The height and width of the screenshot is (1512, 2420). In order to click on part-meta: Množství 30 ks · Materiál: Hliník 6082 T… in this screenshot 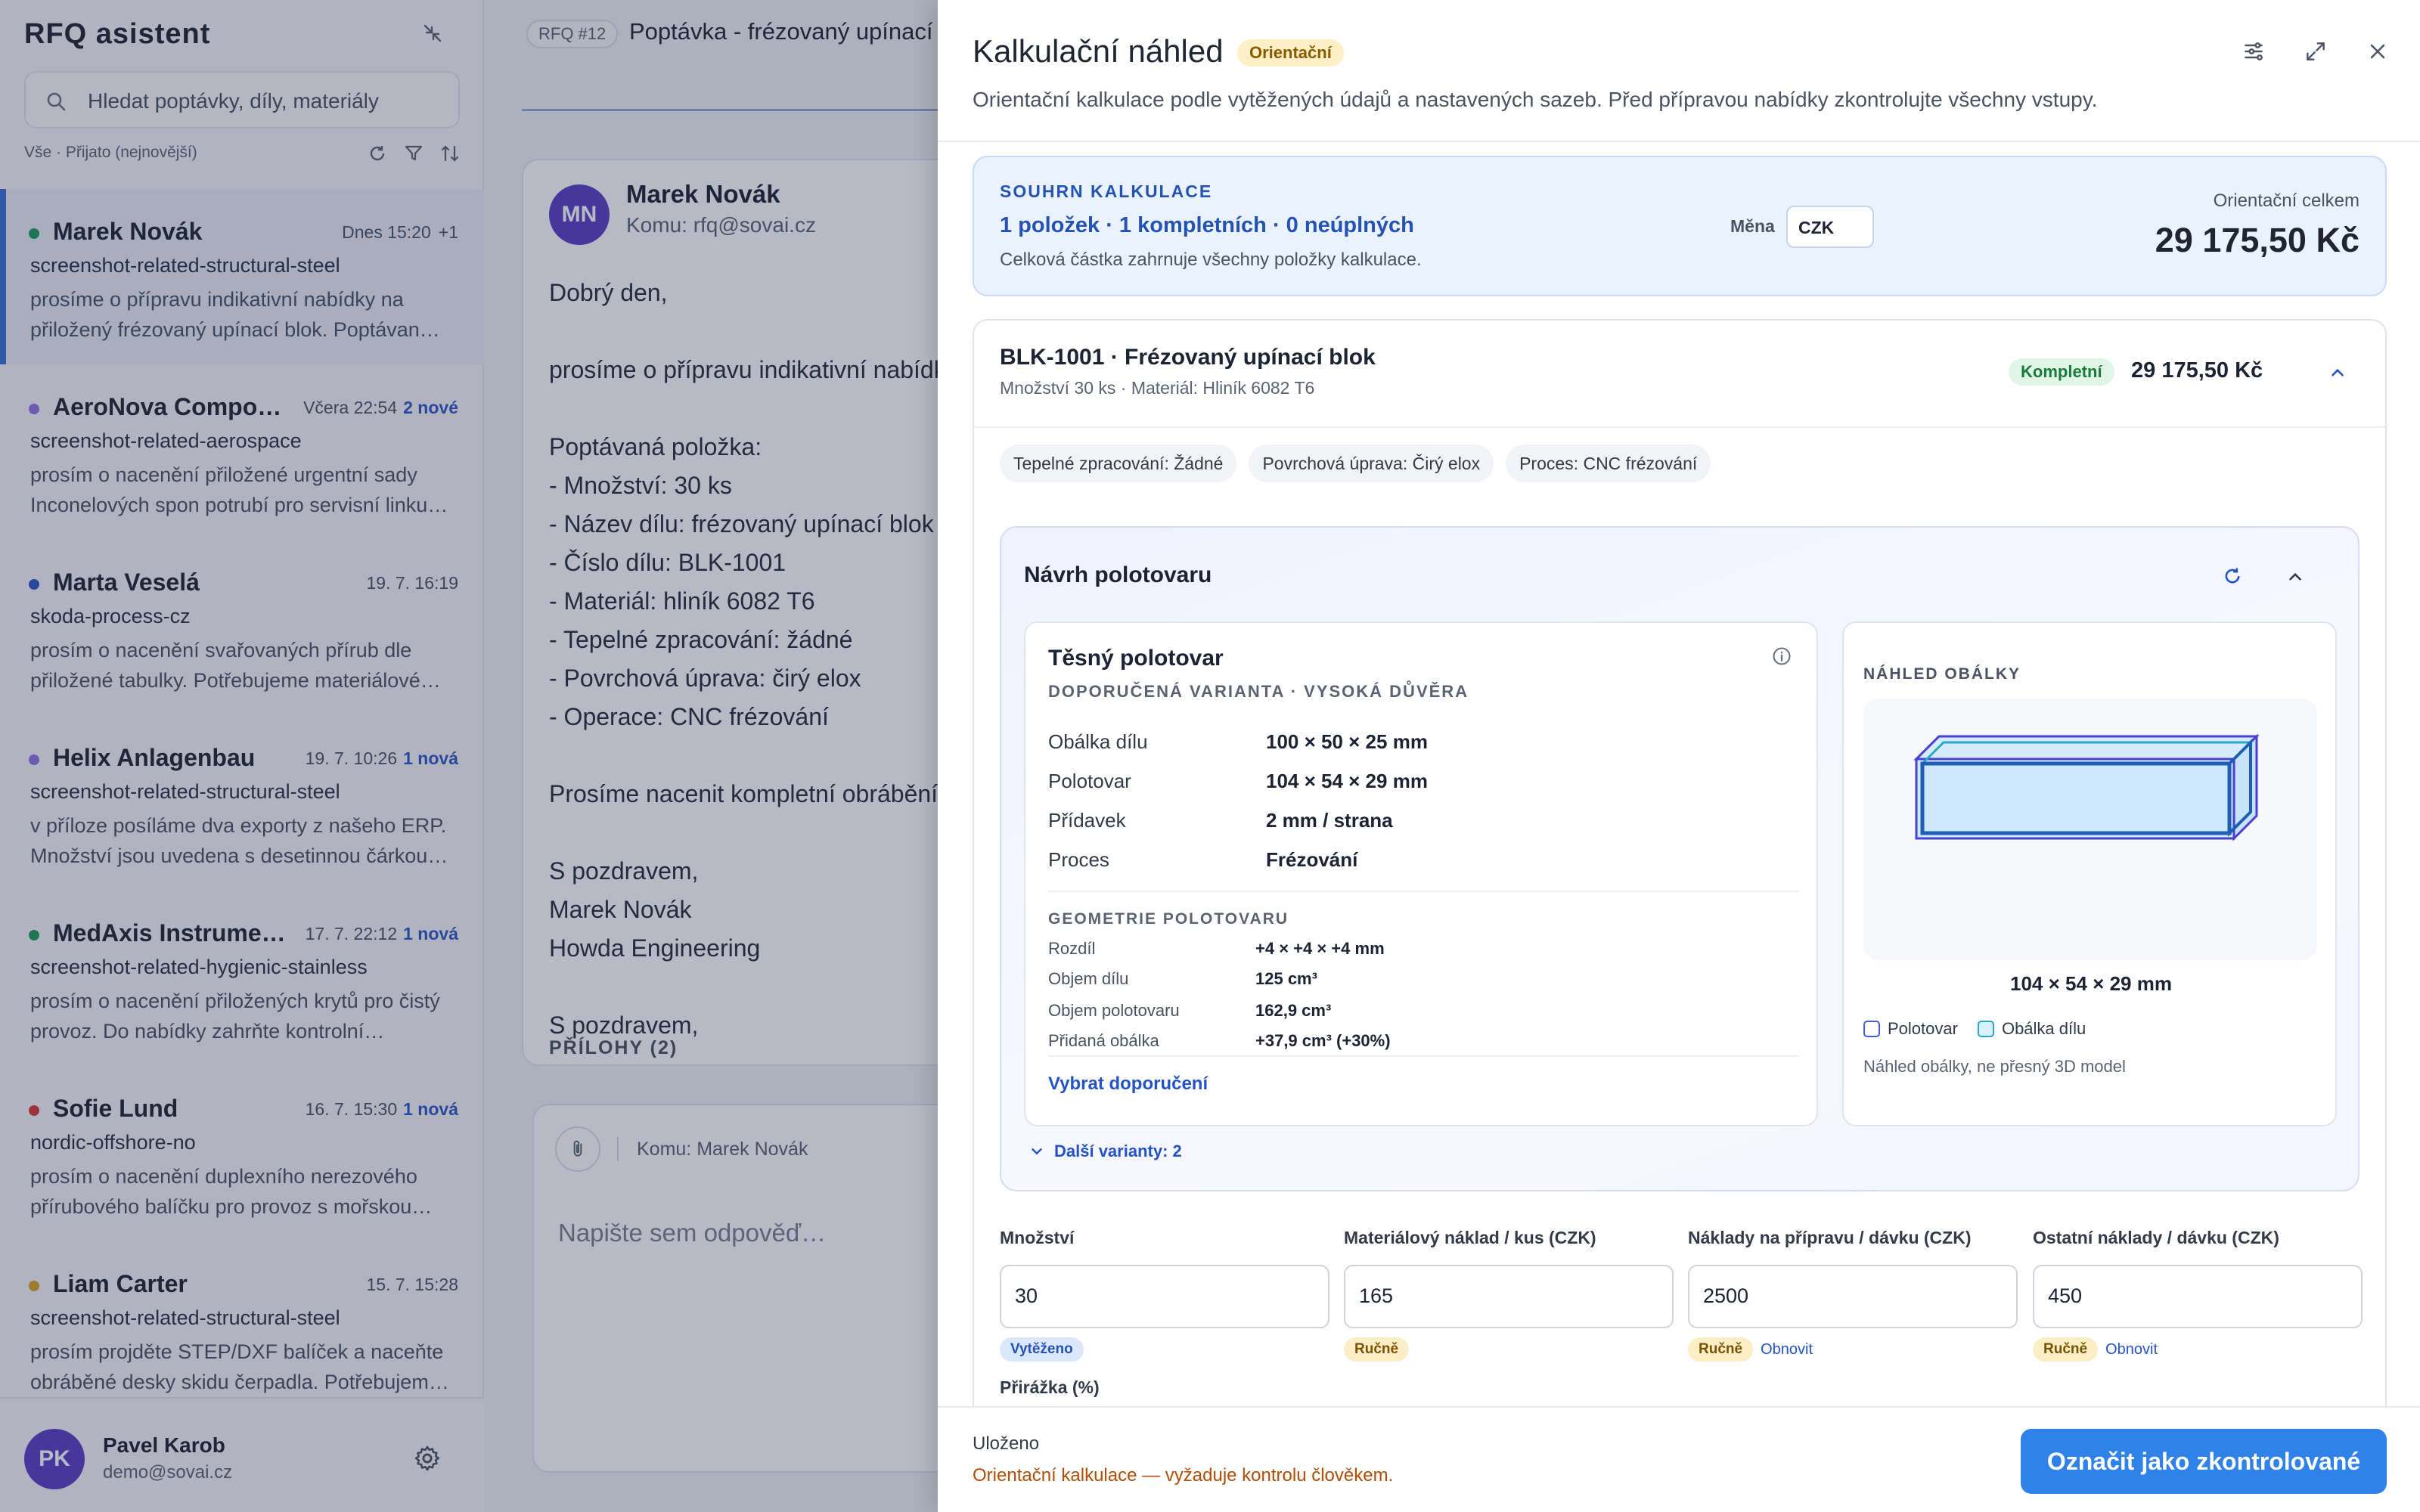, I will do `click(1157, 388)`.